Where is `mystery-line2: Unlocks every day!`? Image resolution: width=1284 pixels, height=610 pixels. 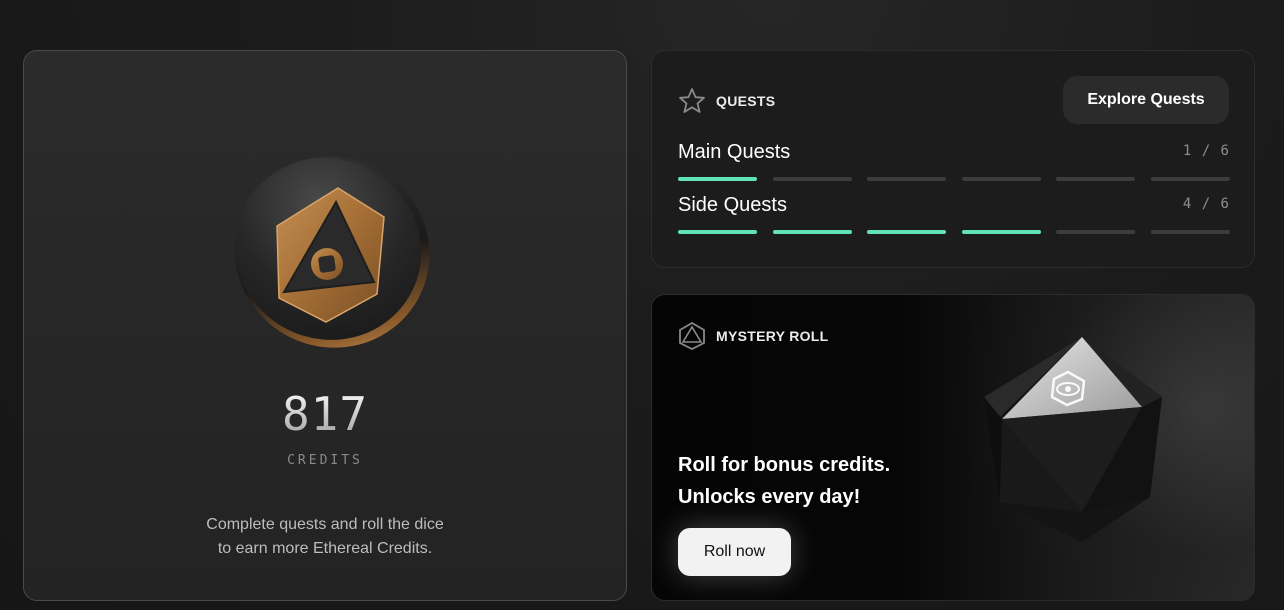
mystery-line2: Unlocks every day! is located at coordinates (769, 497).